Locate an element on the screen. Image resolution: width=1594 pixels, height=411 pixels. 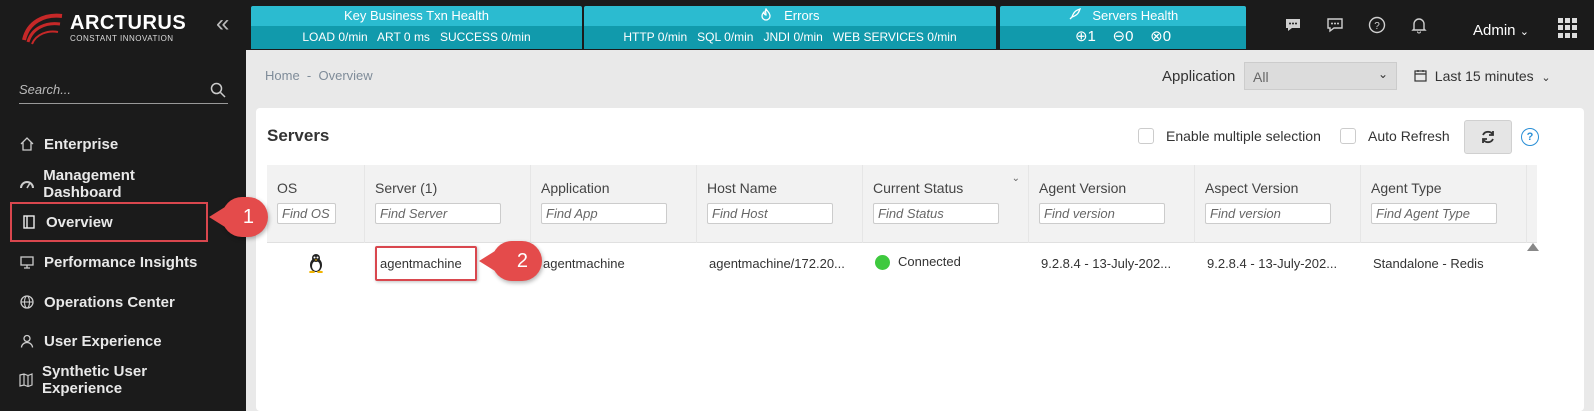
txn-health-metrics: LOAD 0/min ART 0 ms SUCCESS 0/min is located at coordinates (416, 37).